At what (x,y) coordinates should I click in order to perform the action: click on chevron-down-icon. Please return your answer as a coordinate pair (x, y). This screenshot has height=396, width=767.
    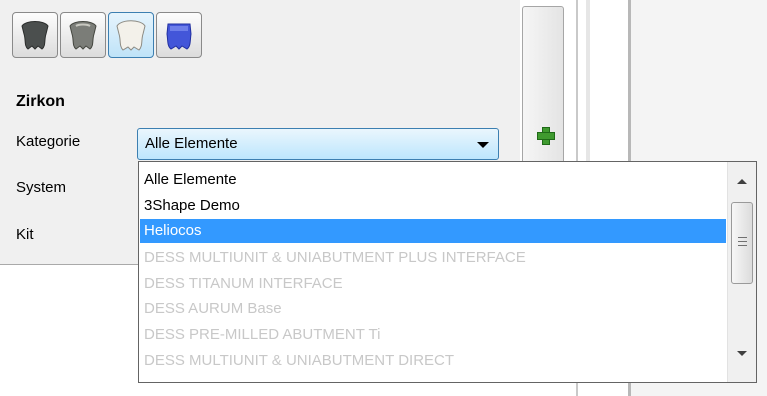
    Looking at the image, I should click on (483, 145).